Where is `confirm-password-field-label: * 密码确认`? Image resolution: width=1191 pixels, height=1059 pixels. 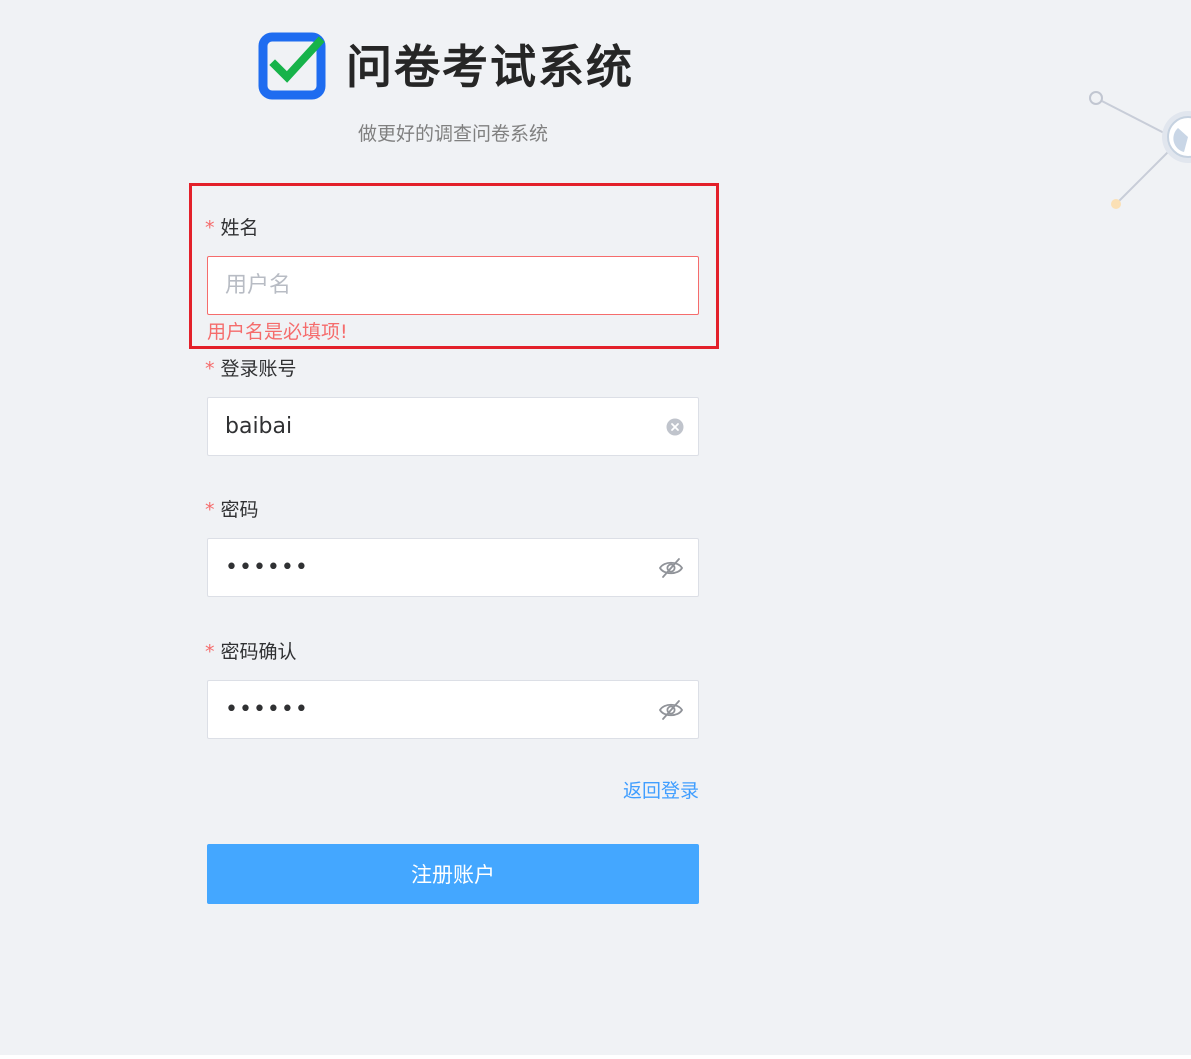
confirm-password-field-label: * 密码确认 is located at coordinates (251, 652).